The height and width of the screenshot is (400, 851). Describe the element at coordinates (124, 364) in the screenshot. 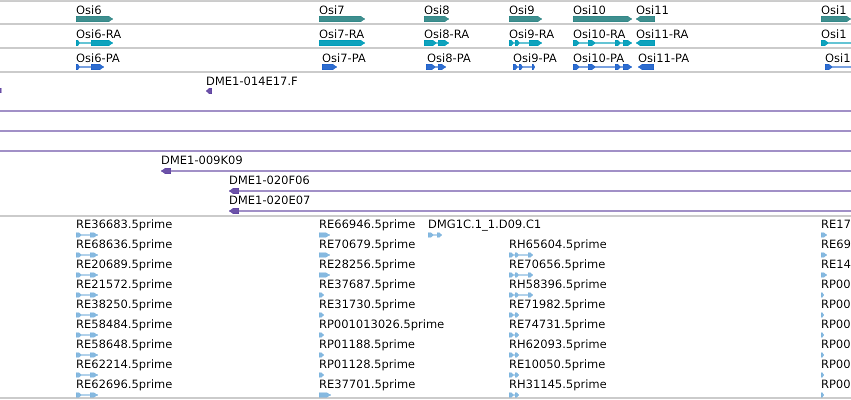

I see `feature-label: RE62214.5prime` at that location.